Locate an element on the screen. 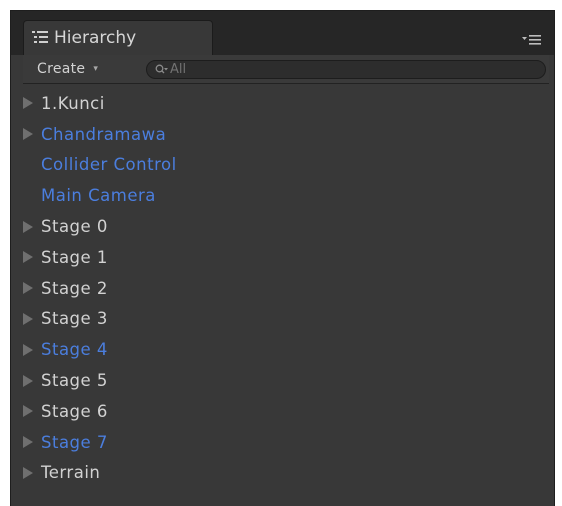  hierarchy-item-label: Stage 1 is located at coordinates (74, 257).